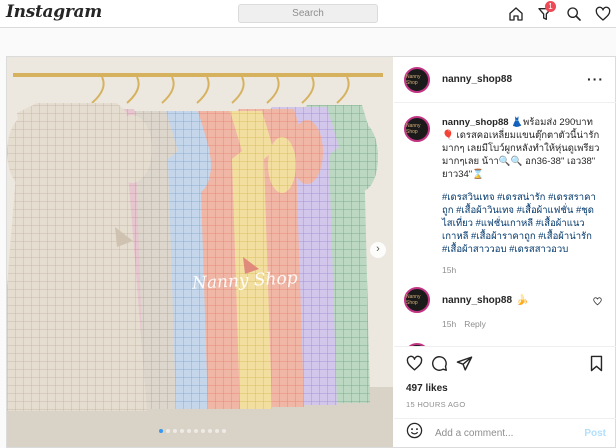  I want to click on like-icon, so click(414, 366).